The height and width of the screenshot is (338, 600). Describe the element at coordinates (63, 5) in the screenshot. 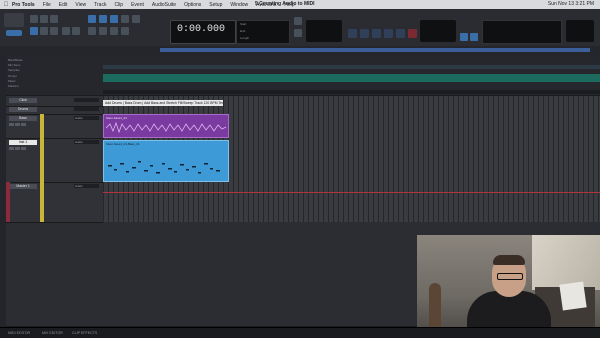

I see `menu-edit: Edit` at that location.